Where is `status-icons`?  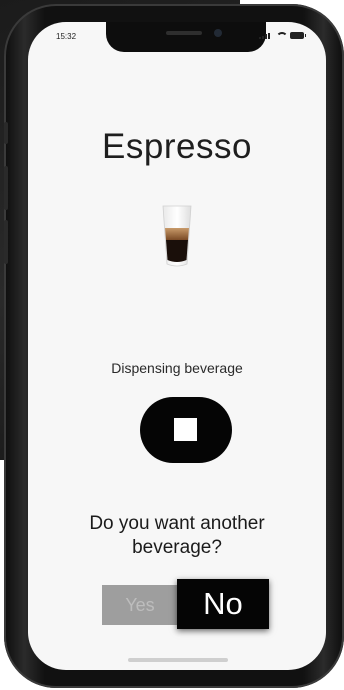
status-icons is located at coordinates (282, 35).